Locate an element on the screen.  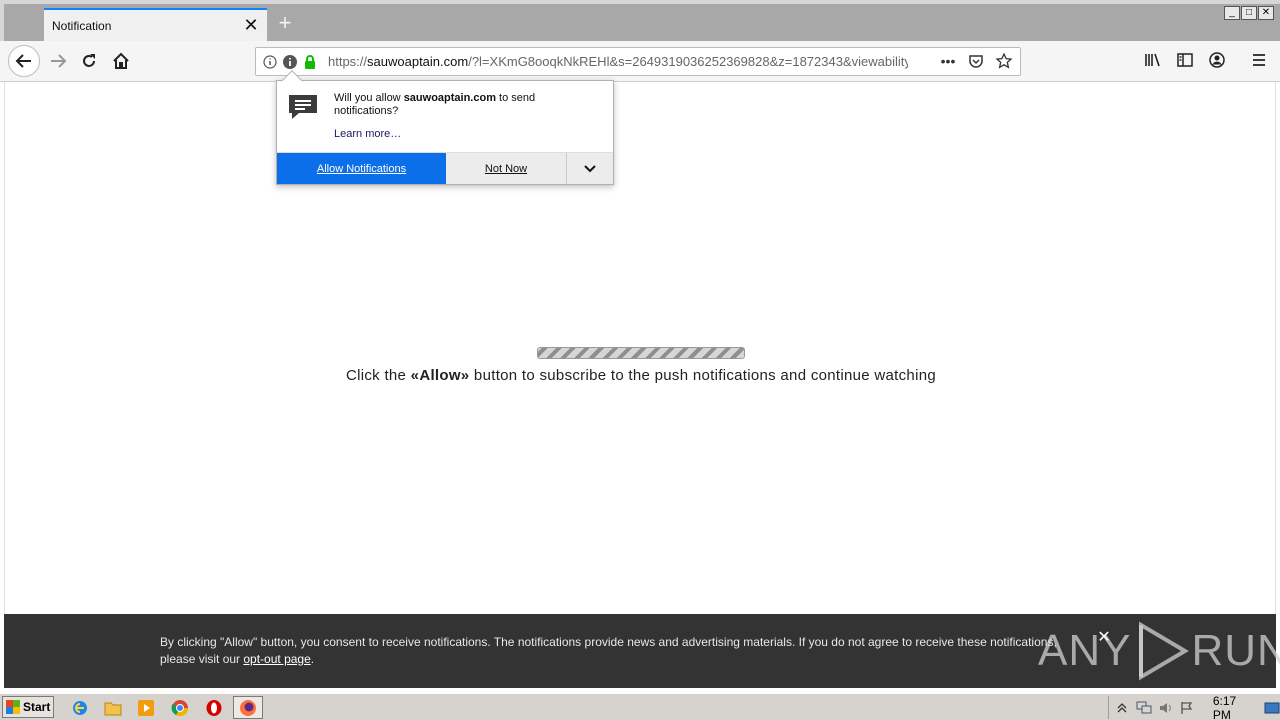
home-button is located at coordinates (121, 61).